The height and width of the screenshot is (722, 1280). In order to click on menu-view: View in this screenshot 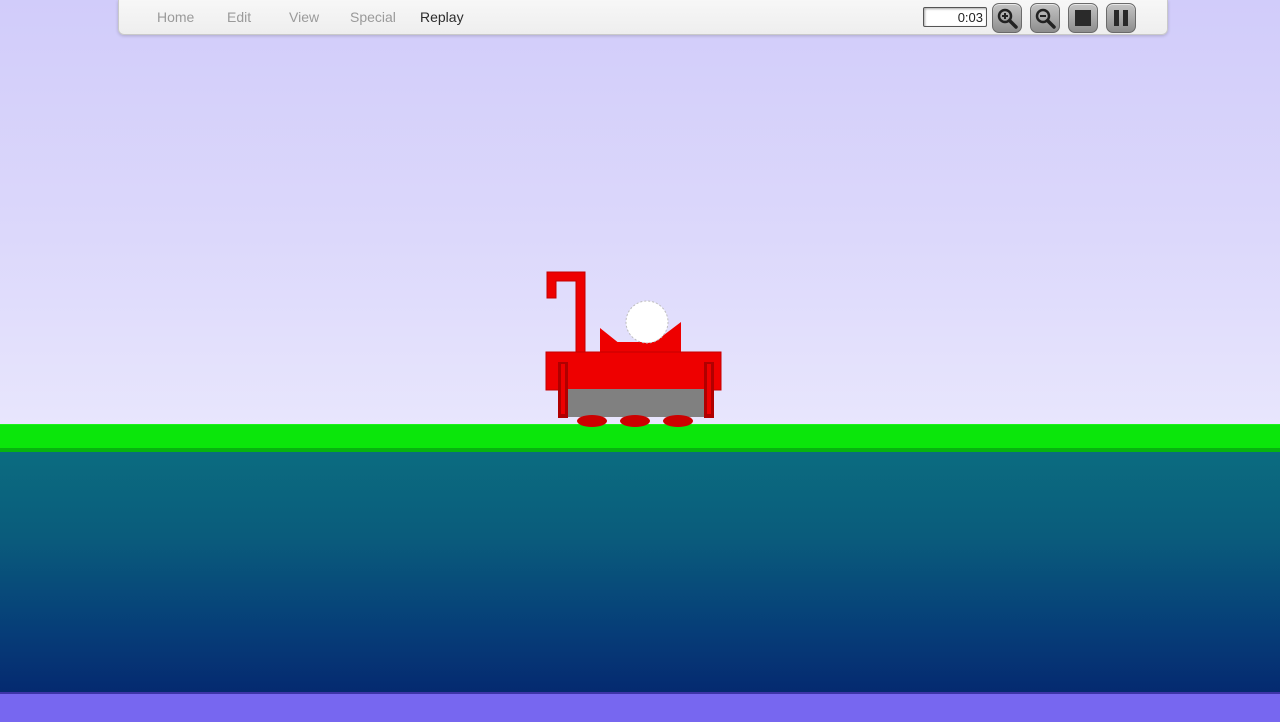, I will do `click(318, 17)`.